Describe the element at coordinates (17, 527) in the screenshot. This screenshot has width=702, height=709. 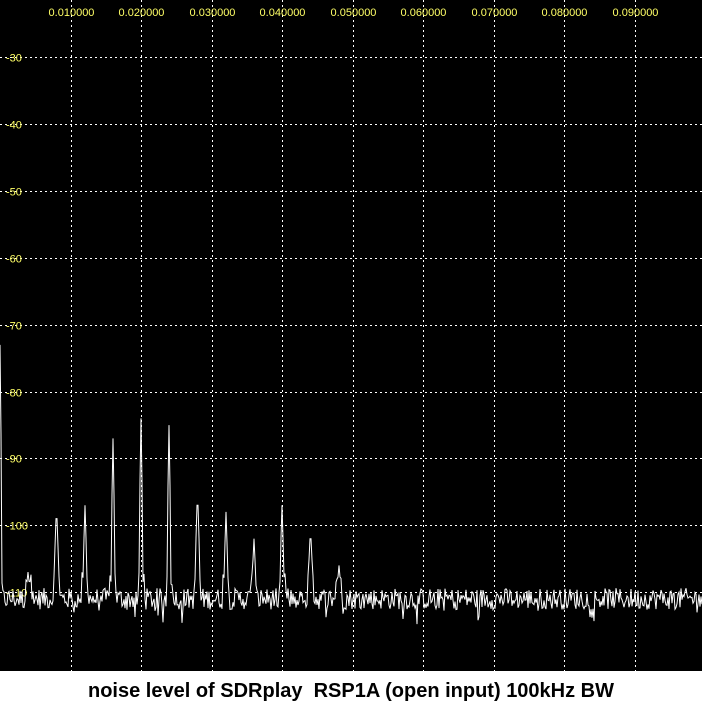
I see `y-tick-label: -100` at that location.